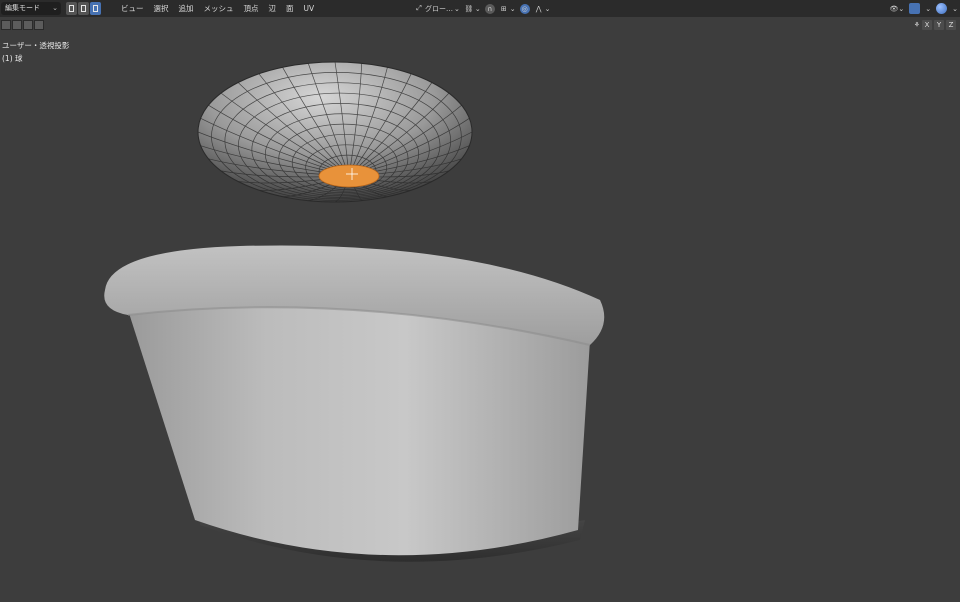 The image size is (960, 602). I want to click on mirror-x-button: X, so click(927, 25).